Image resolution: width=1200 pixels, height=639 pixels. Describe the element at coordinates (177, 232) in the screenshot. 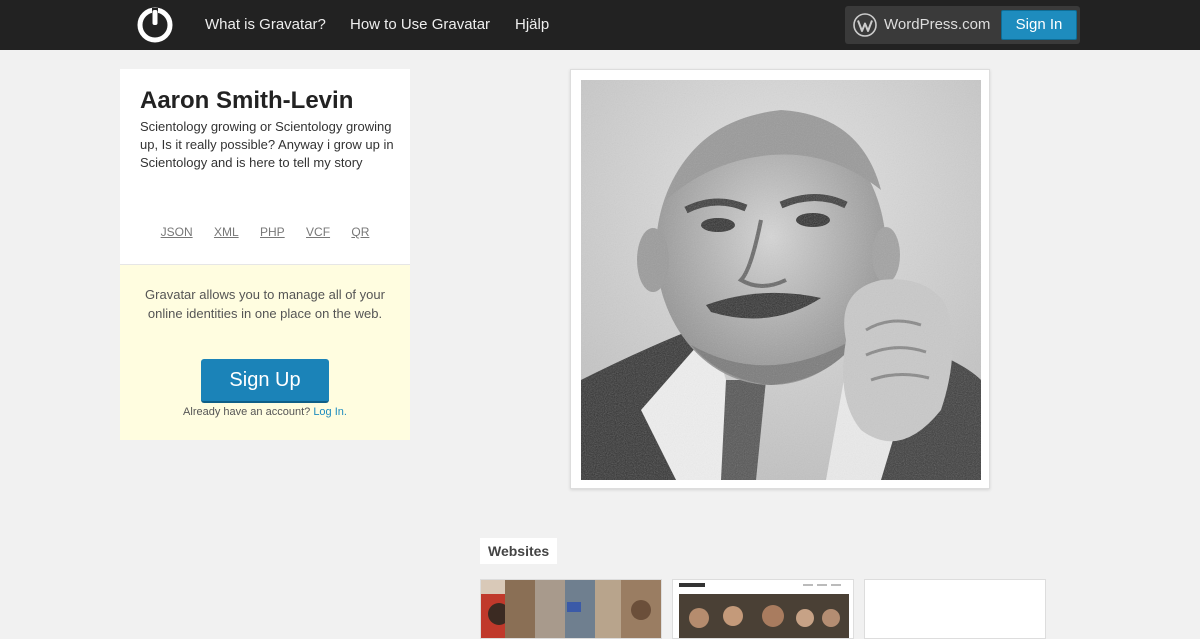

I see `format-link-json: JSON` at that location.